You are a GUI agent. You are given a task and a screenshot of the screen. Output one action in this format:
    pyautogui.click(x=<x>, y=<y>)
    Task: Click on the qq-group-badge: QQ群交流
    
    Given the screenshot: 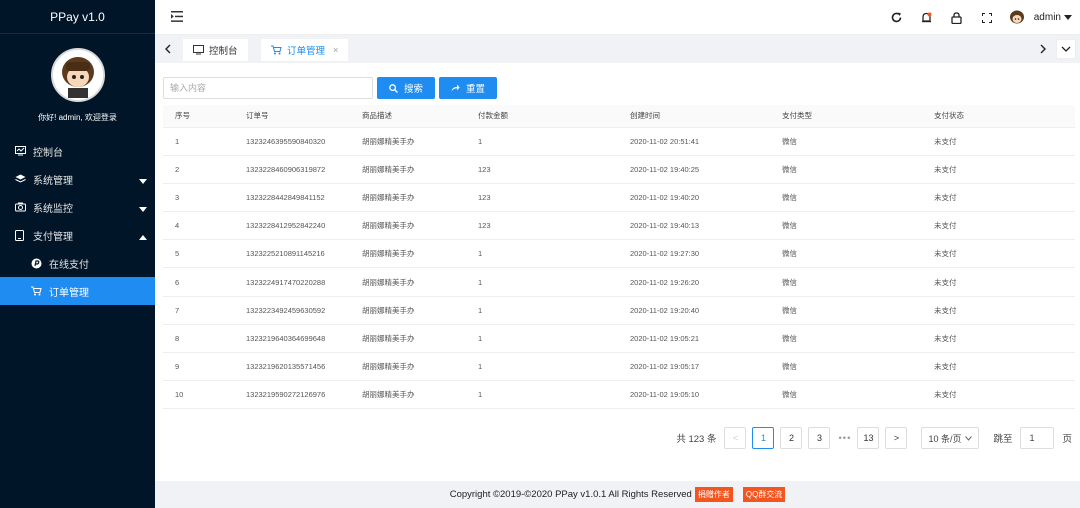 What is the action you would take?
    pyautogui.click(x=764, y=494)
    